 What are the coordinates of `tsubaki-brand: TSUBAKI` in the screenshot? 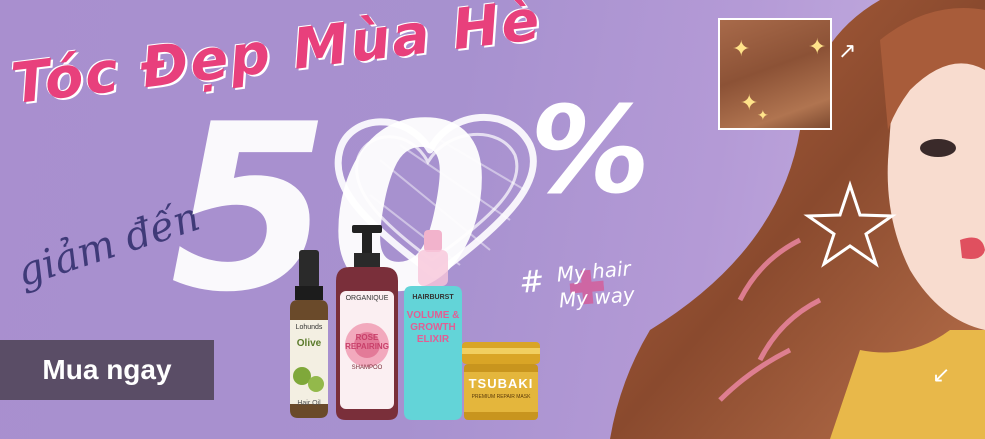 It's located at (501, 383).